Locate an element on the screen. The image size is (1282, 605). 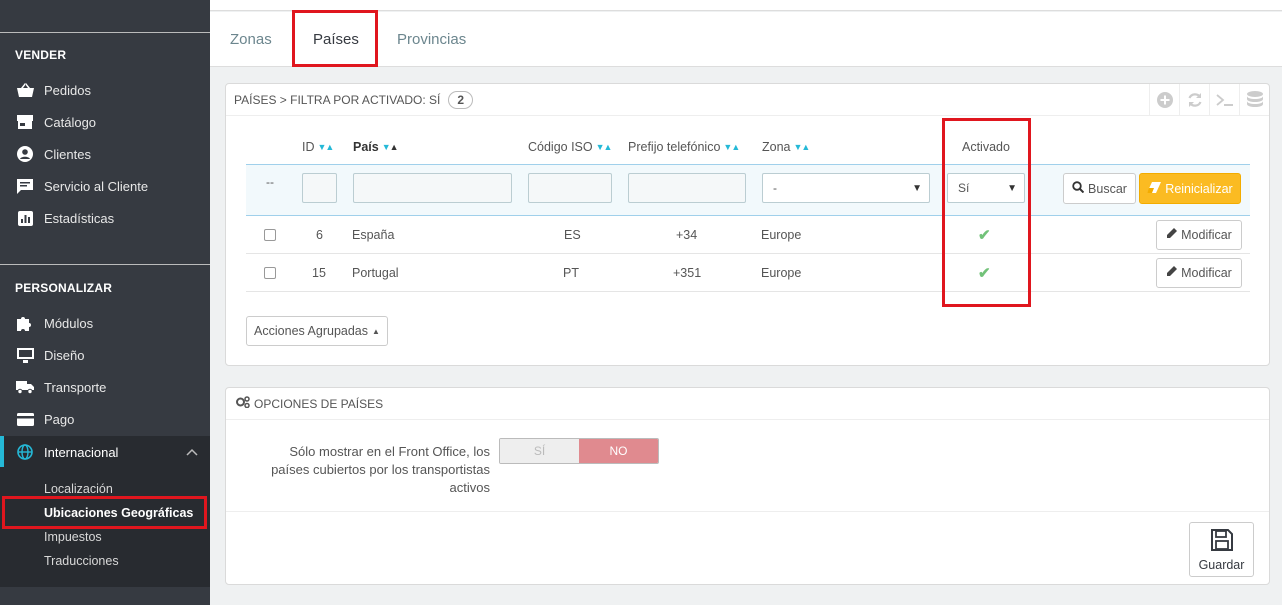
sidebar-item-label: Catálogo is located at coordinates (70, 122).